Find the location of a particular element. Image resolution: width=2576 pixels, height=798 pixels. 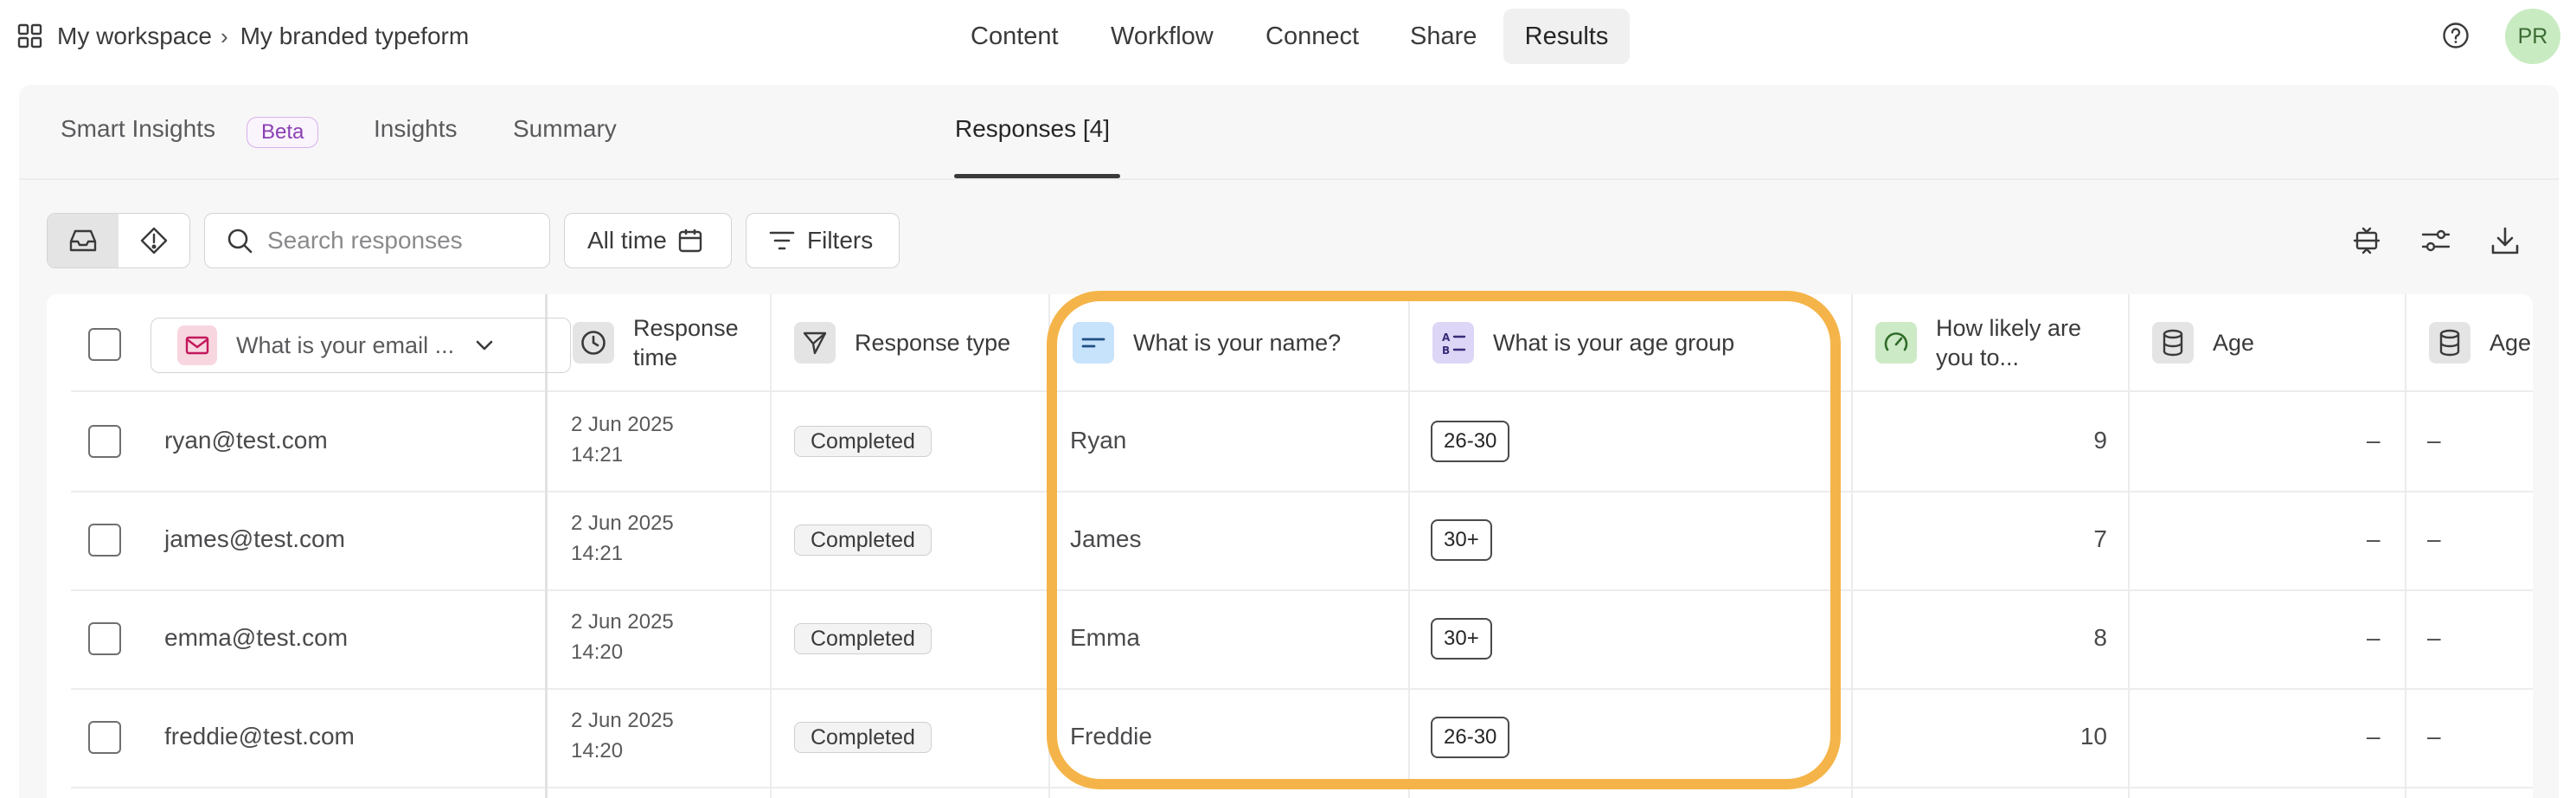

column-header-age: Age is located at coordinates (2203, 343).